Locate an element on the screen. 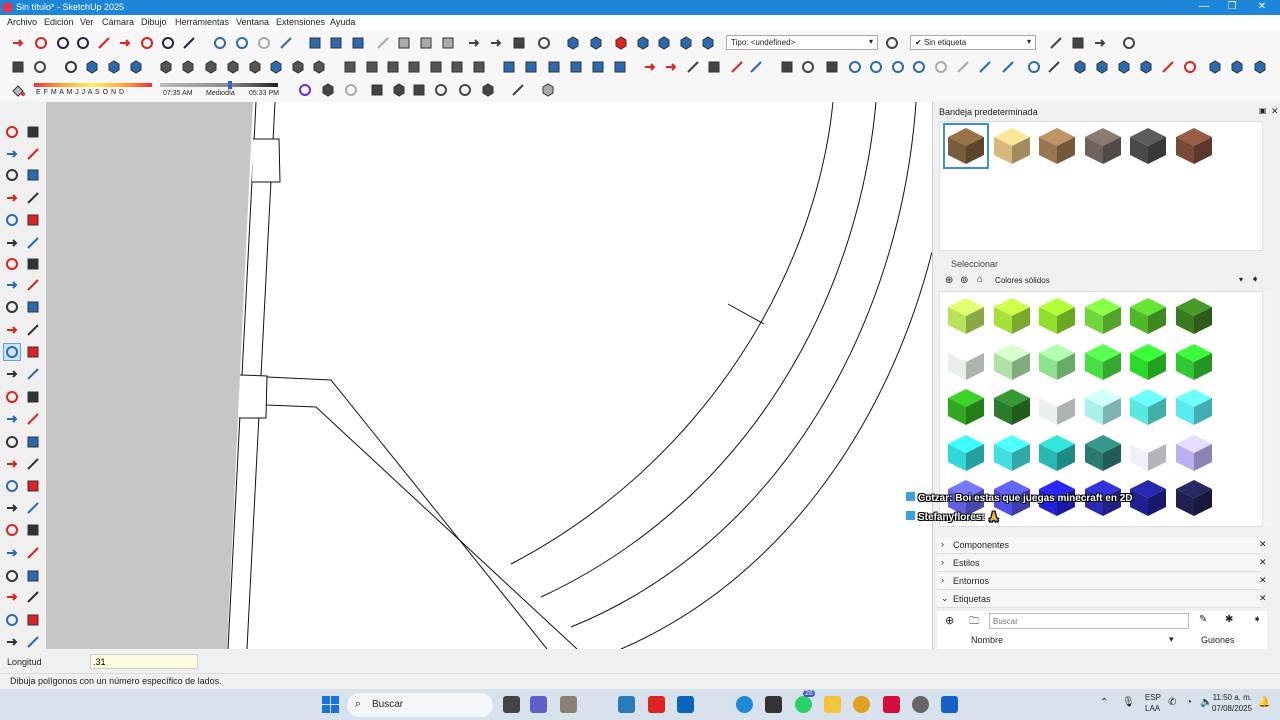 The image size is (1280, 720). lasso-icon is located at coordinates (33, 132).